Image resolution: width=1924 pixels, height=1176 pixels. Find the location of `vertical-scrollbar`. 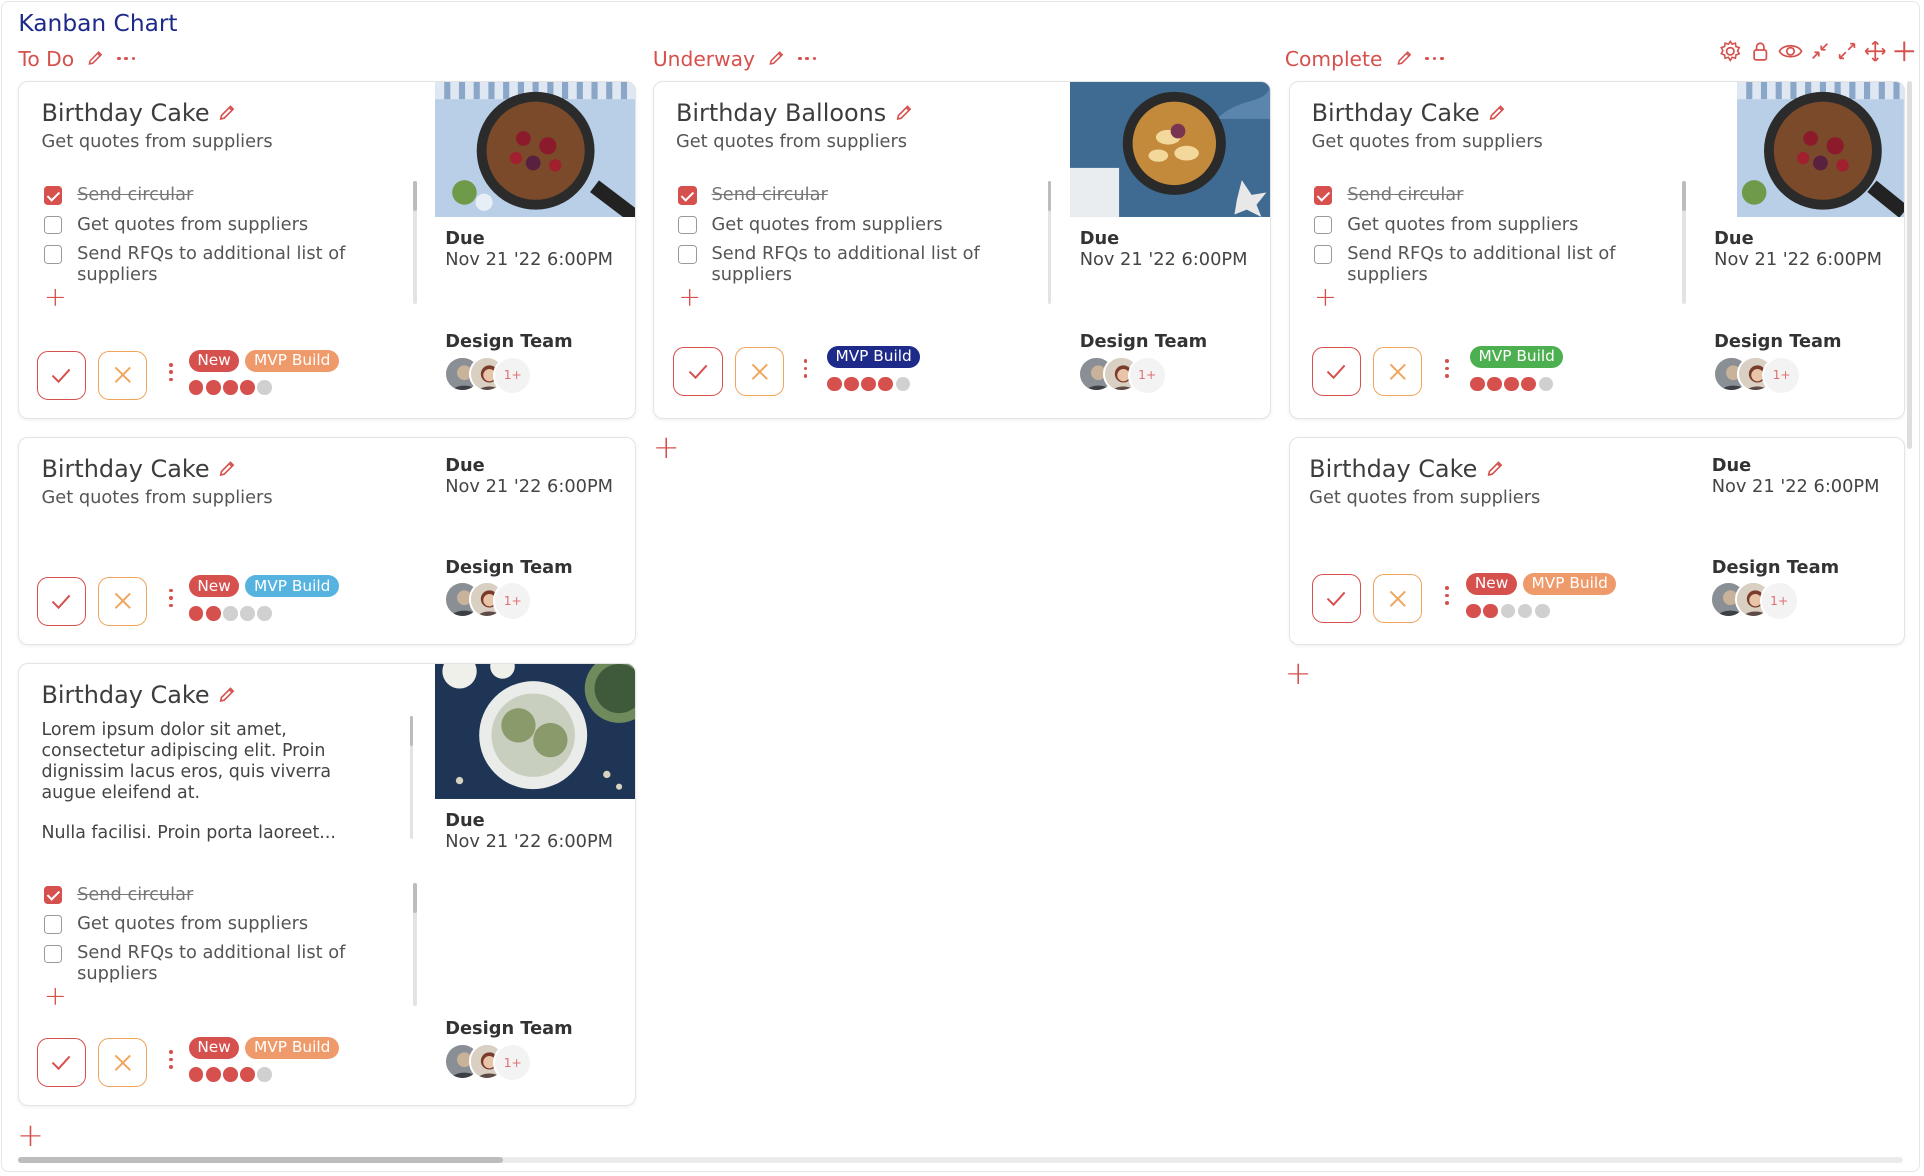

vertical-scrollbar is located at coordinates (1909, 618).